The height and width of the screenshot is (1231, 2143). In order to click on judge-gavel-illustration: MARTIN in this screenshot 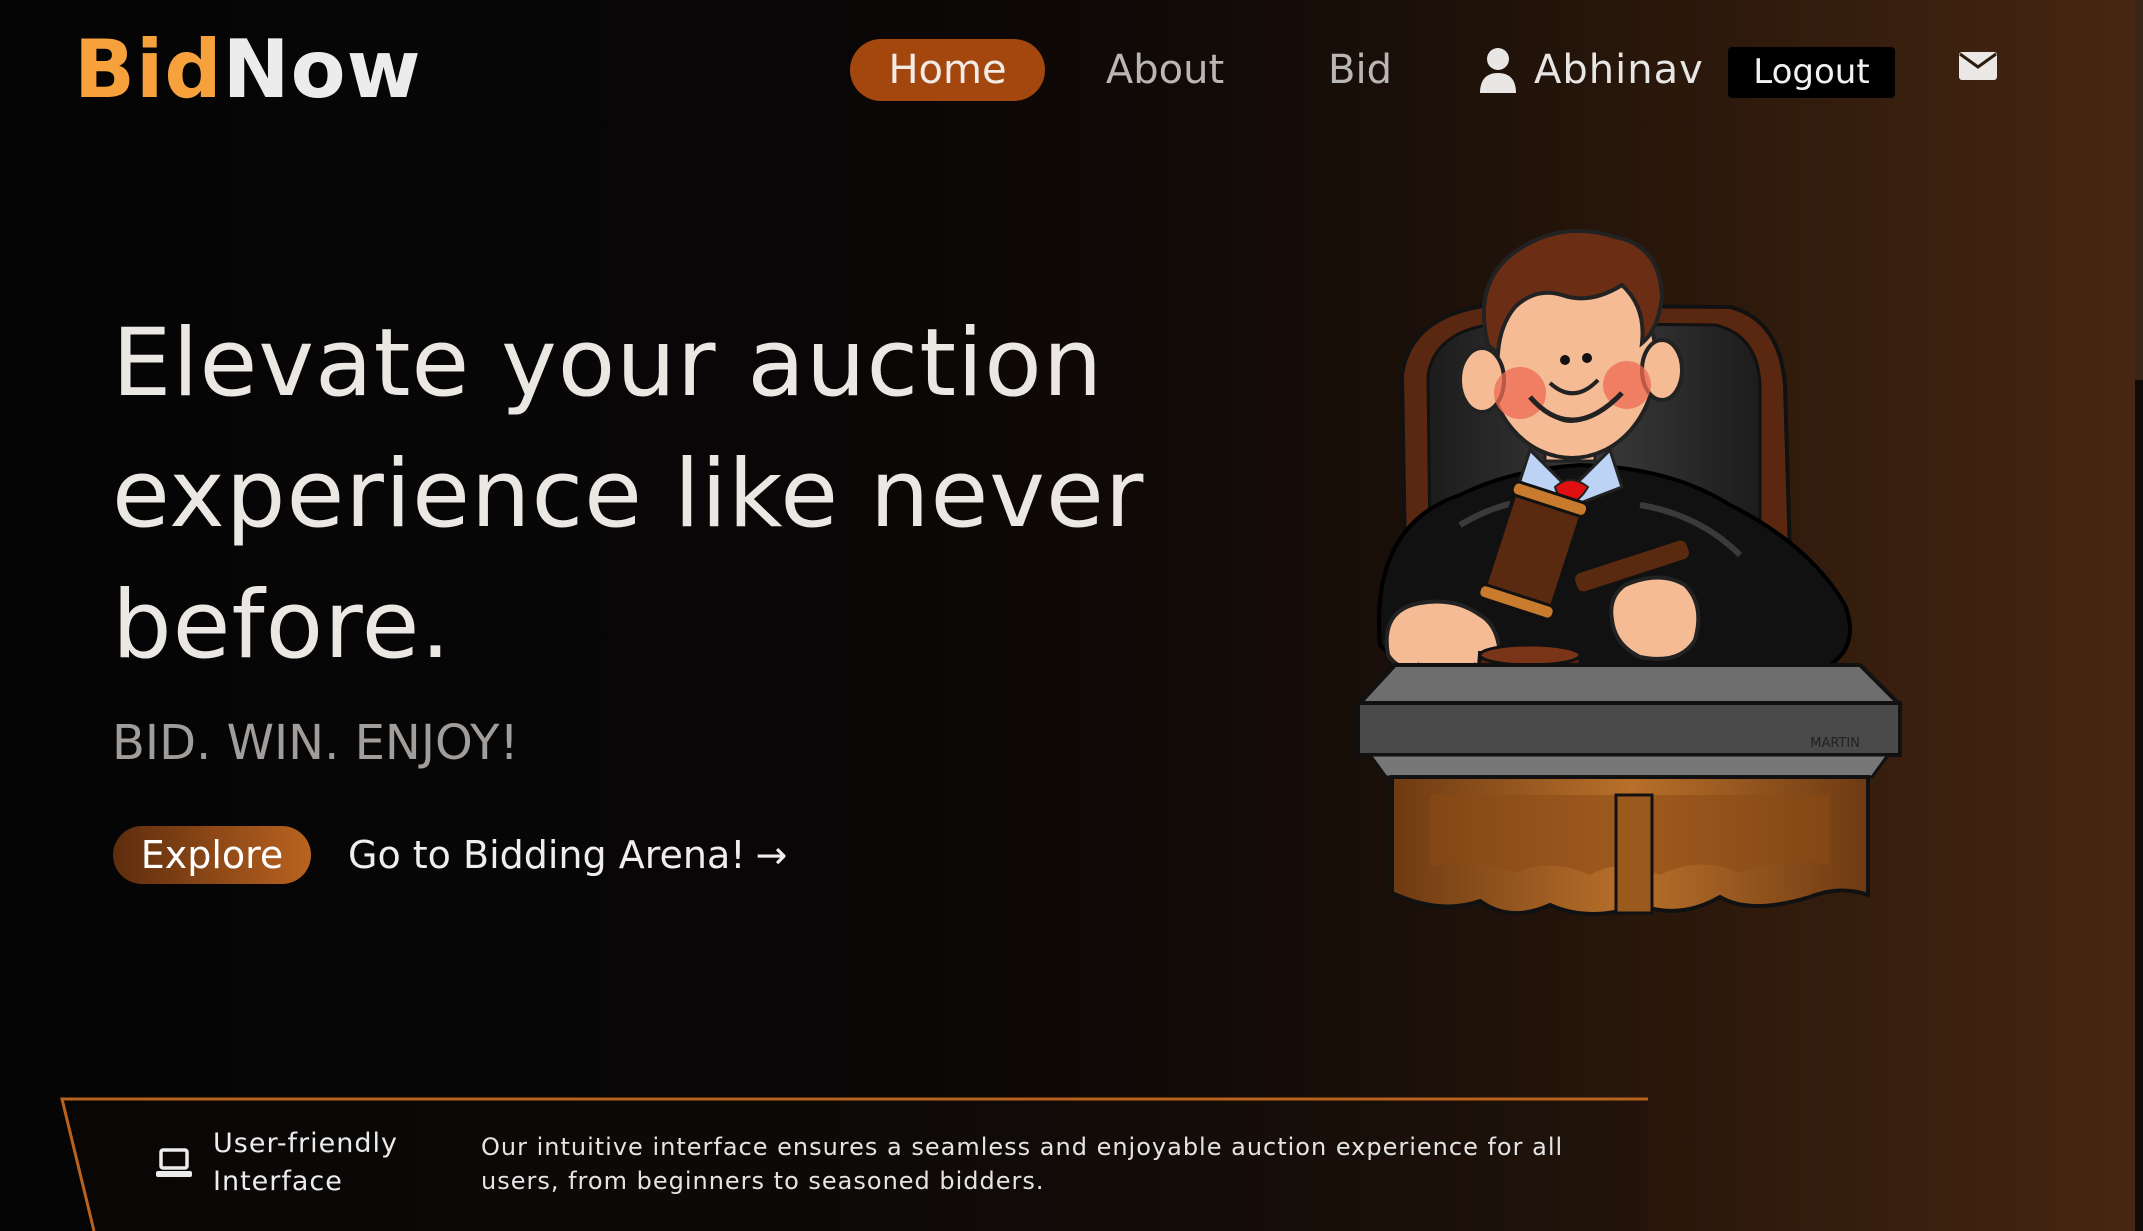, I will do `click(1629, 572)`.